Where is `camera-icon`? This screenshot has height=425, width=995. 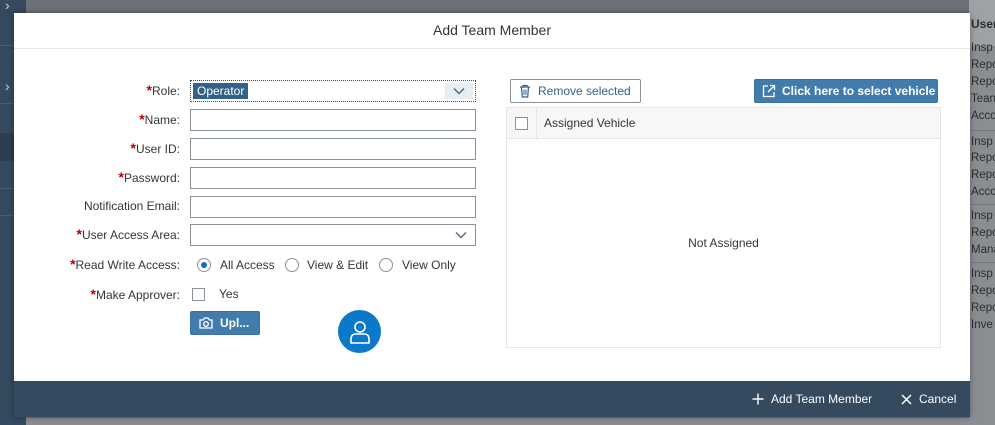
camera-icon is located at coordinates (206, 323).